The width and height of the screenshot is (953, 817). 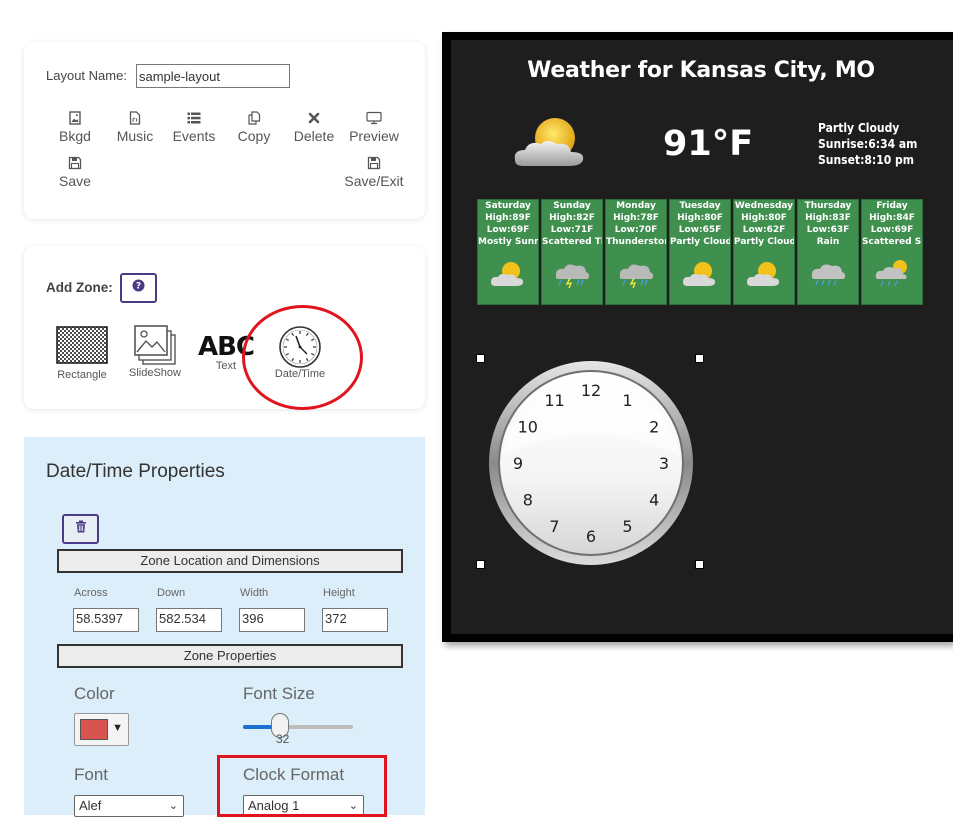 What do you see at coordinates (708, 144) in the screenshot?
I see `current-temperature: 91°F` at bounding box center [708, 144].